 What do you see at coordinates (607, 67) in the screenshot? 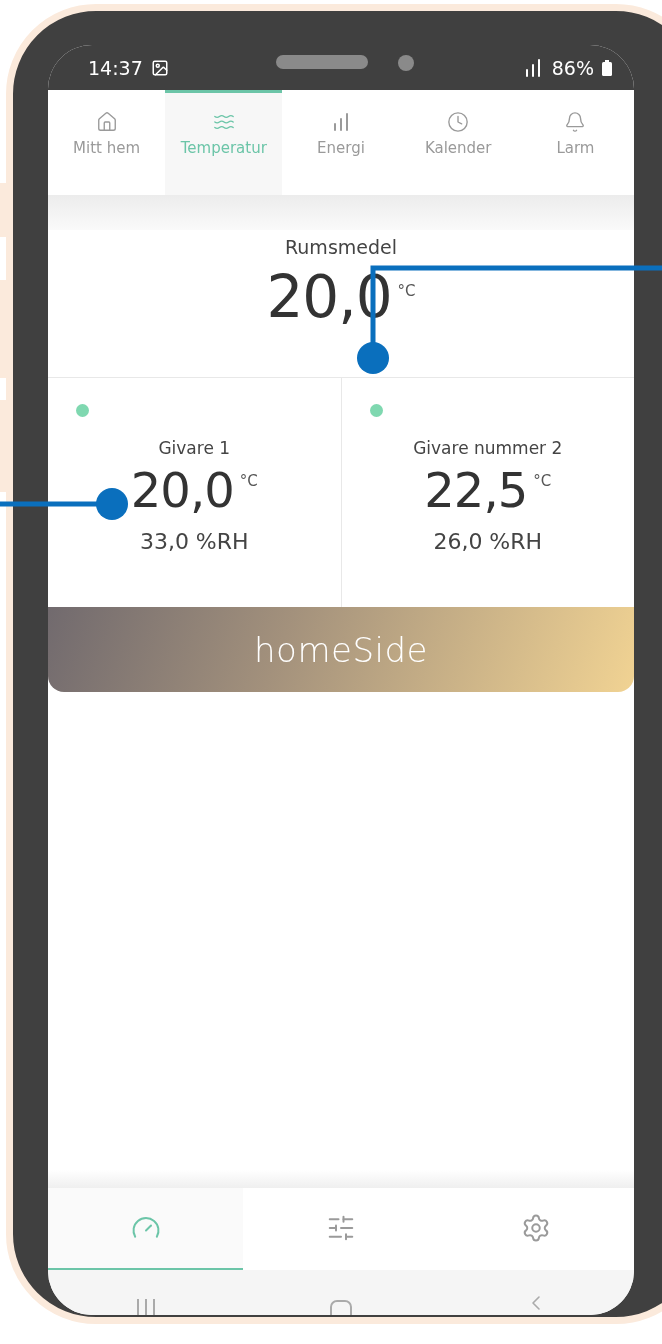
I see `battery-icon` at bounding box center [607, 67].